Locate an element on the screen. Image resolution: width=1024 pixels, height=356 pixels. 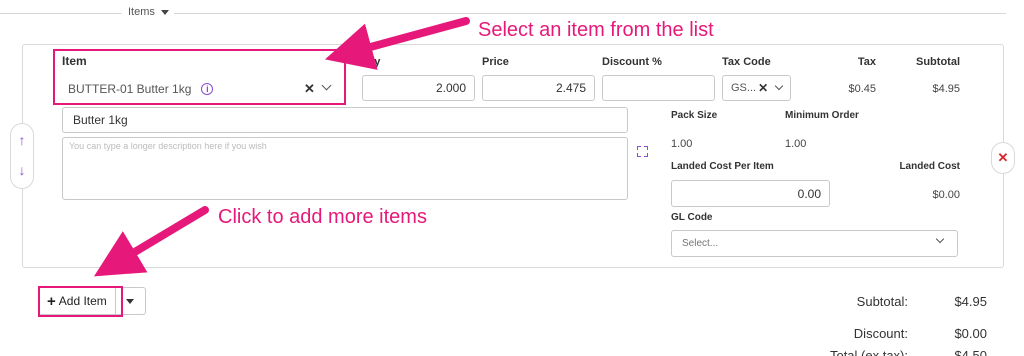
totals-total-label: Total (ex tax): is located at coordinates (868, 352).